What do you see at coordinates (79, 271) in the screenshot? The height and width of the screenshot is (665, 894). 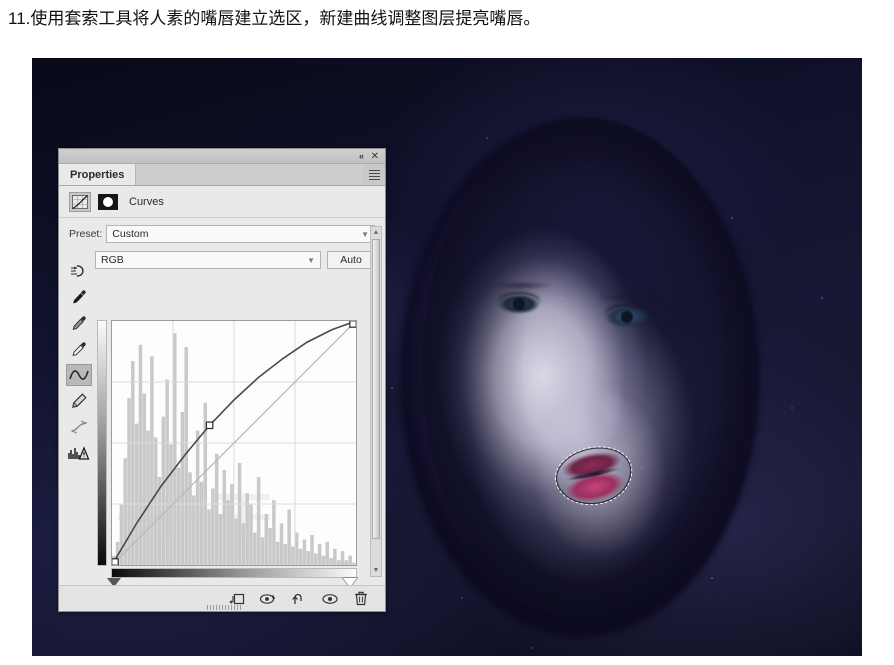 I see `on-image-adjustment-tool` at bounding box center [79, 271].